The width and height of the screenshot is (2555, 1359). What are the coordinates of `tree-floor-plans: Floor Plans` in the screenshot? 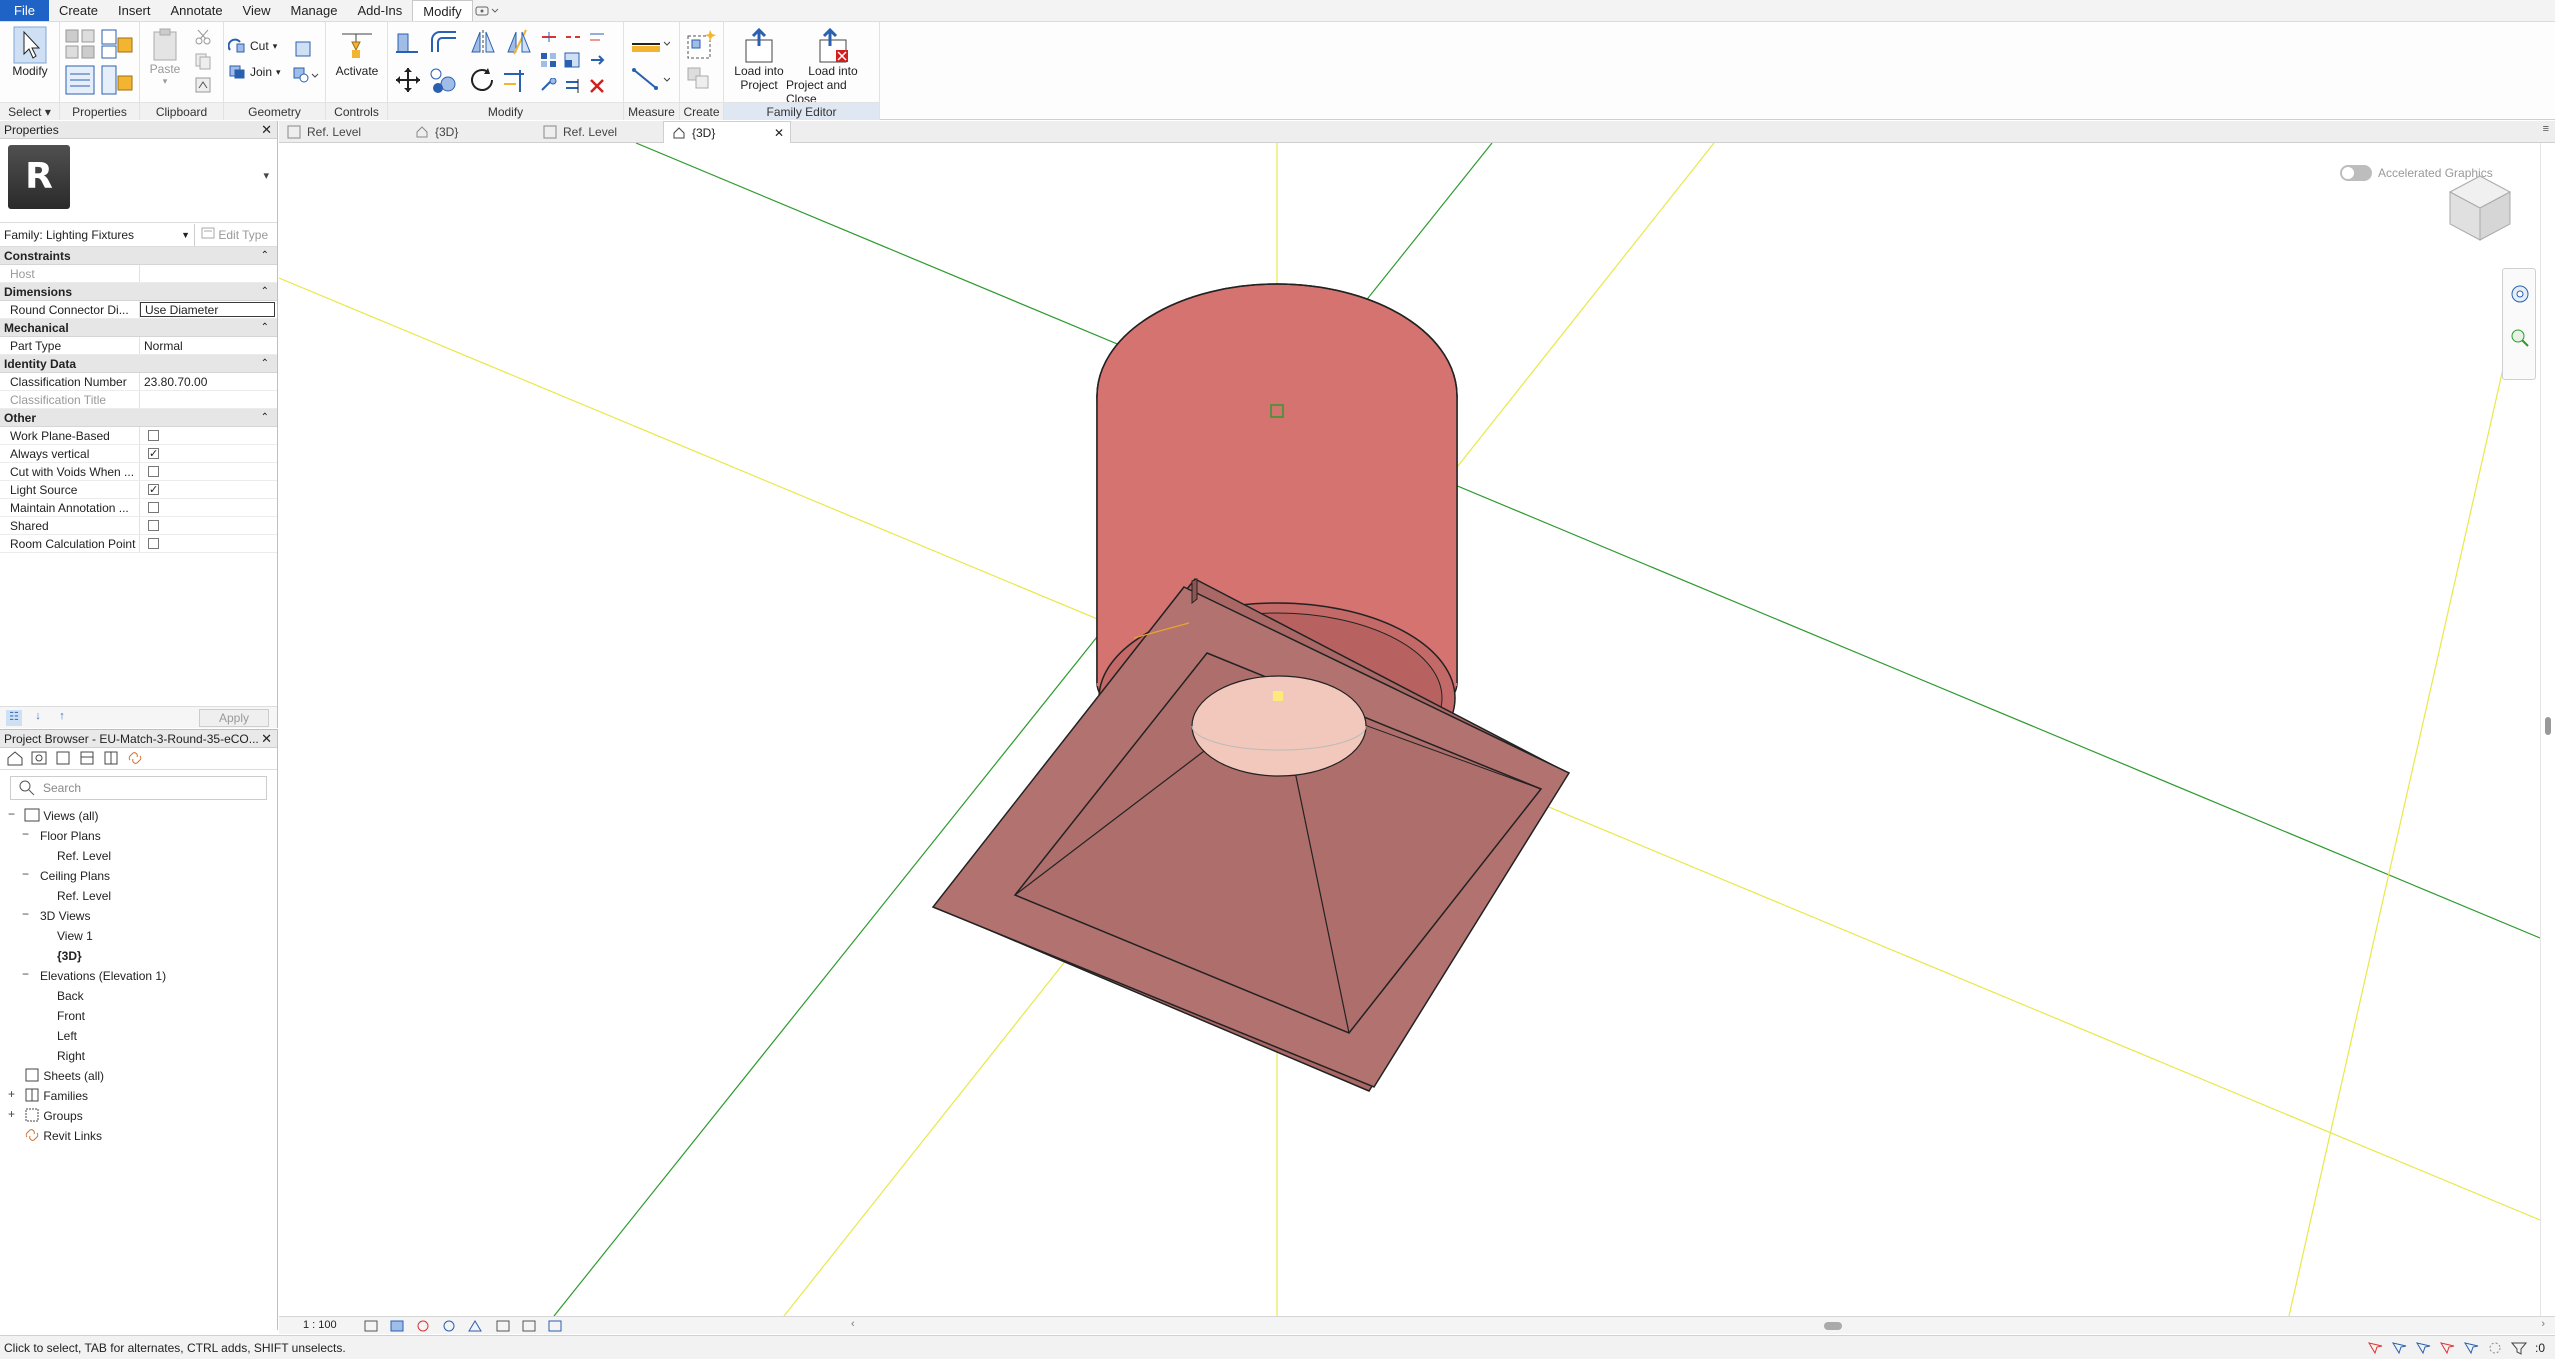 It's located at (70, 836).